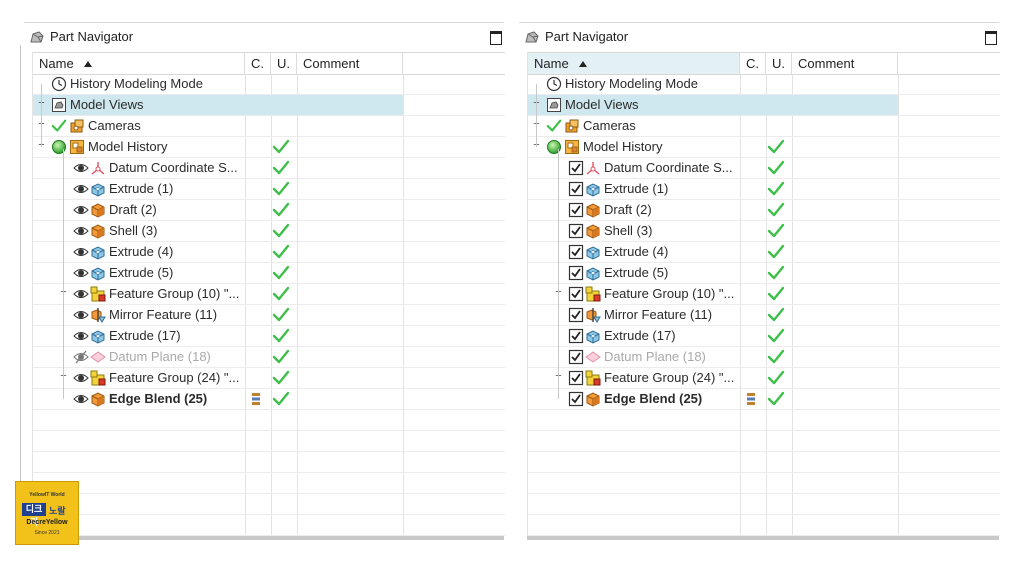 This screenshot has height=561, width=1024. I want to click on tree-connector, so click(558, 274).